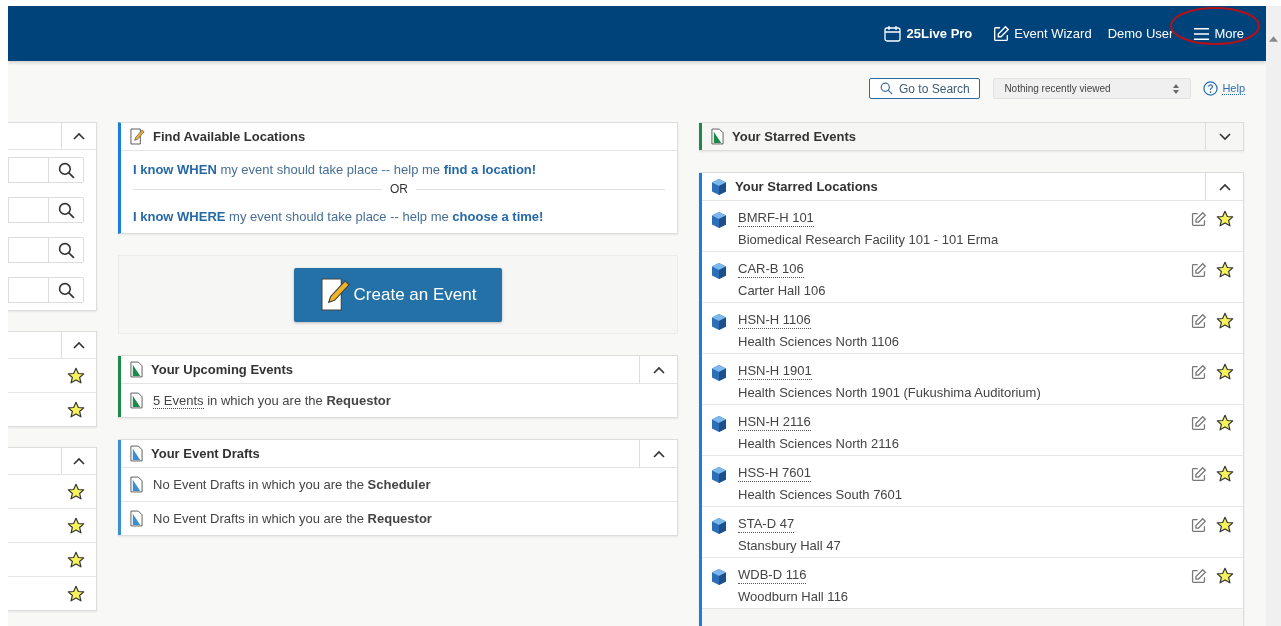 The height and width of the screenshot is (626, 1281). I want to click on sort-icon, so click(1176, 88).